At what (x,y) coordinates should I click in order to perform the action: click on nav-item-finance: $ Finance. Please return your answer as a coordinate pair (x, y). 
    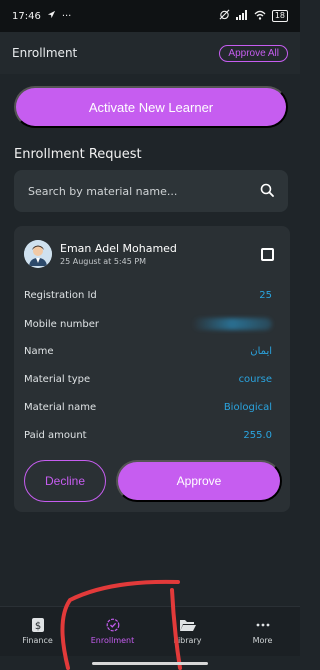
    Looking at the image, I should click on (38, 631).